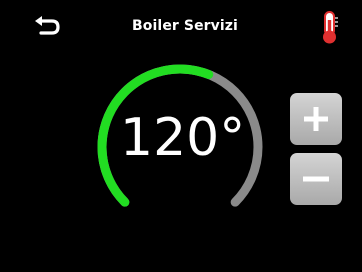 This screenshot has height=272, width=362. I want to click on thermometer-status, so click(330, 28).